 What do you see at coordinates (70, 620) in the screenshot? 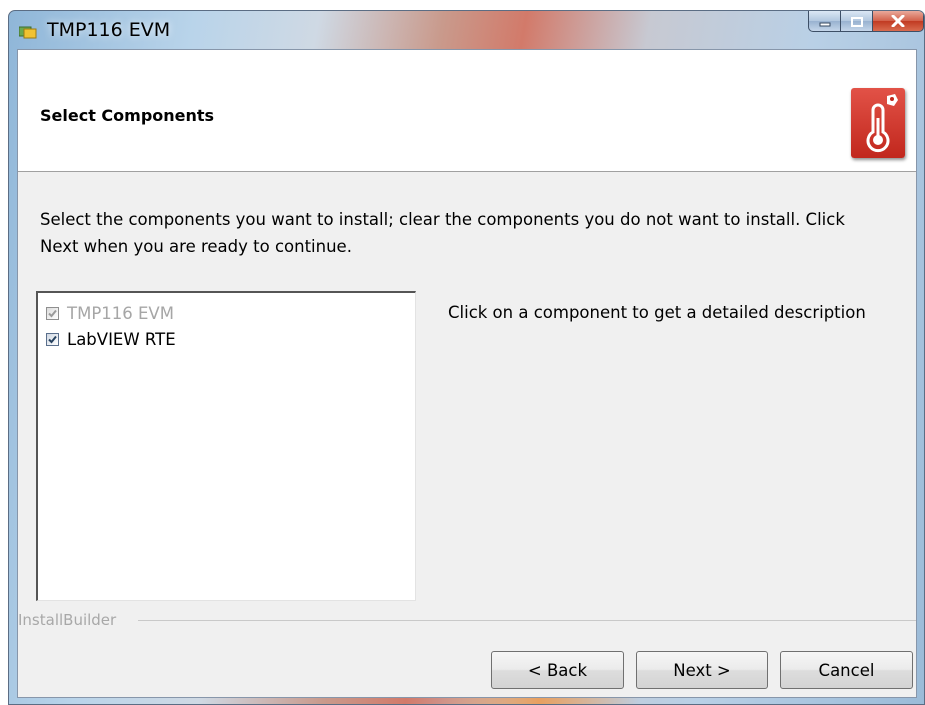
I see `branding-label: InstallBuilder` at bounding box center [70, 620].